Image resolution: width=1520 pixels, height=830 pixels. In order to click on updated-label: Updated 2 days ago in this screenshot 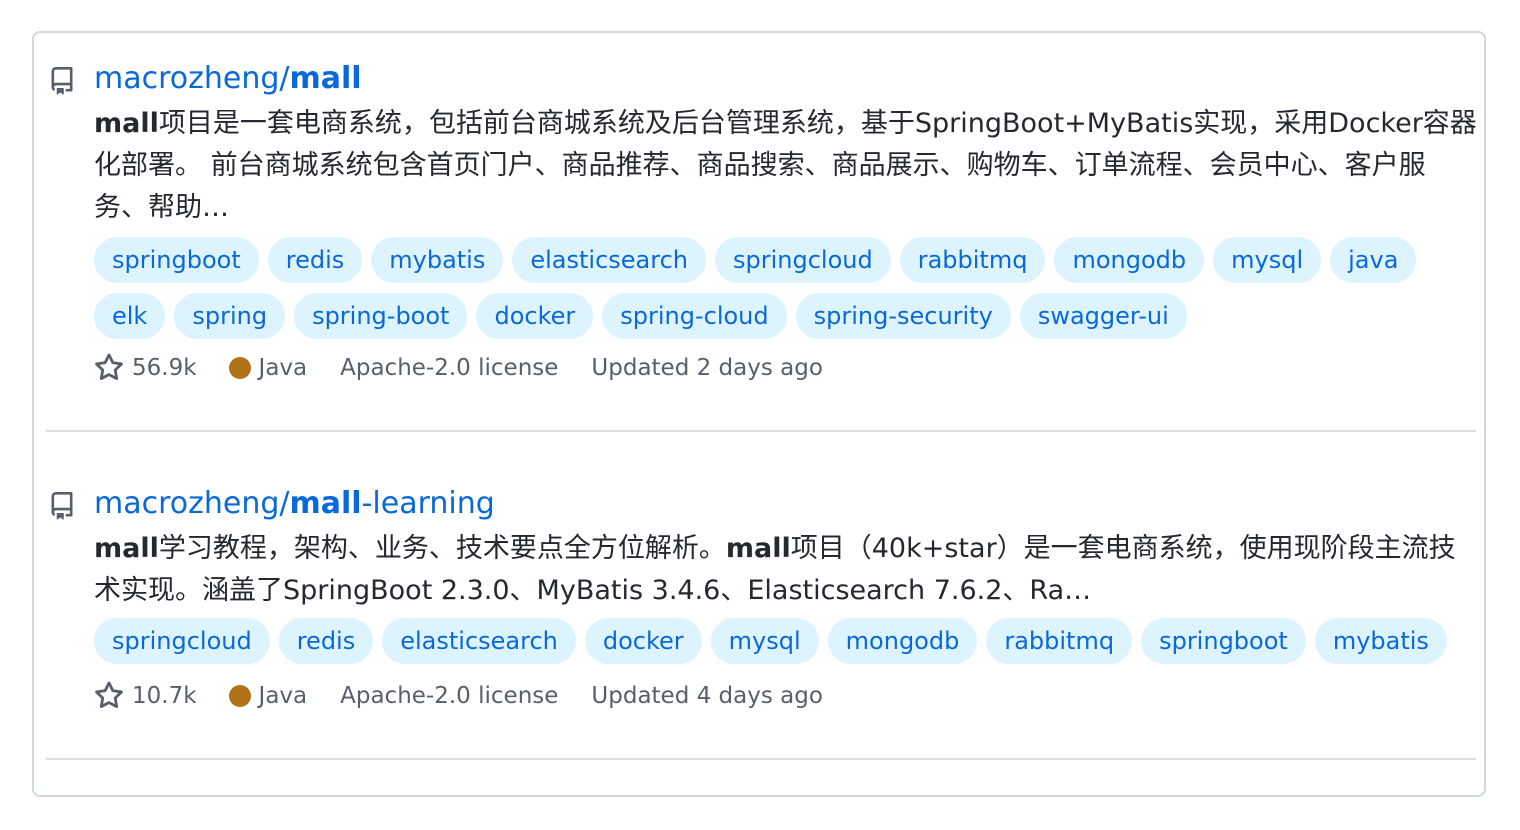, I will do `click(707, 368)`.